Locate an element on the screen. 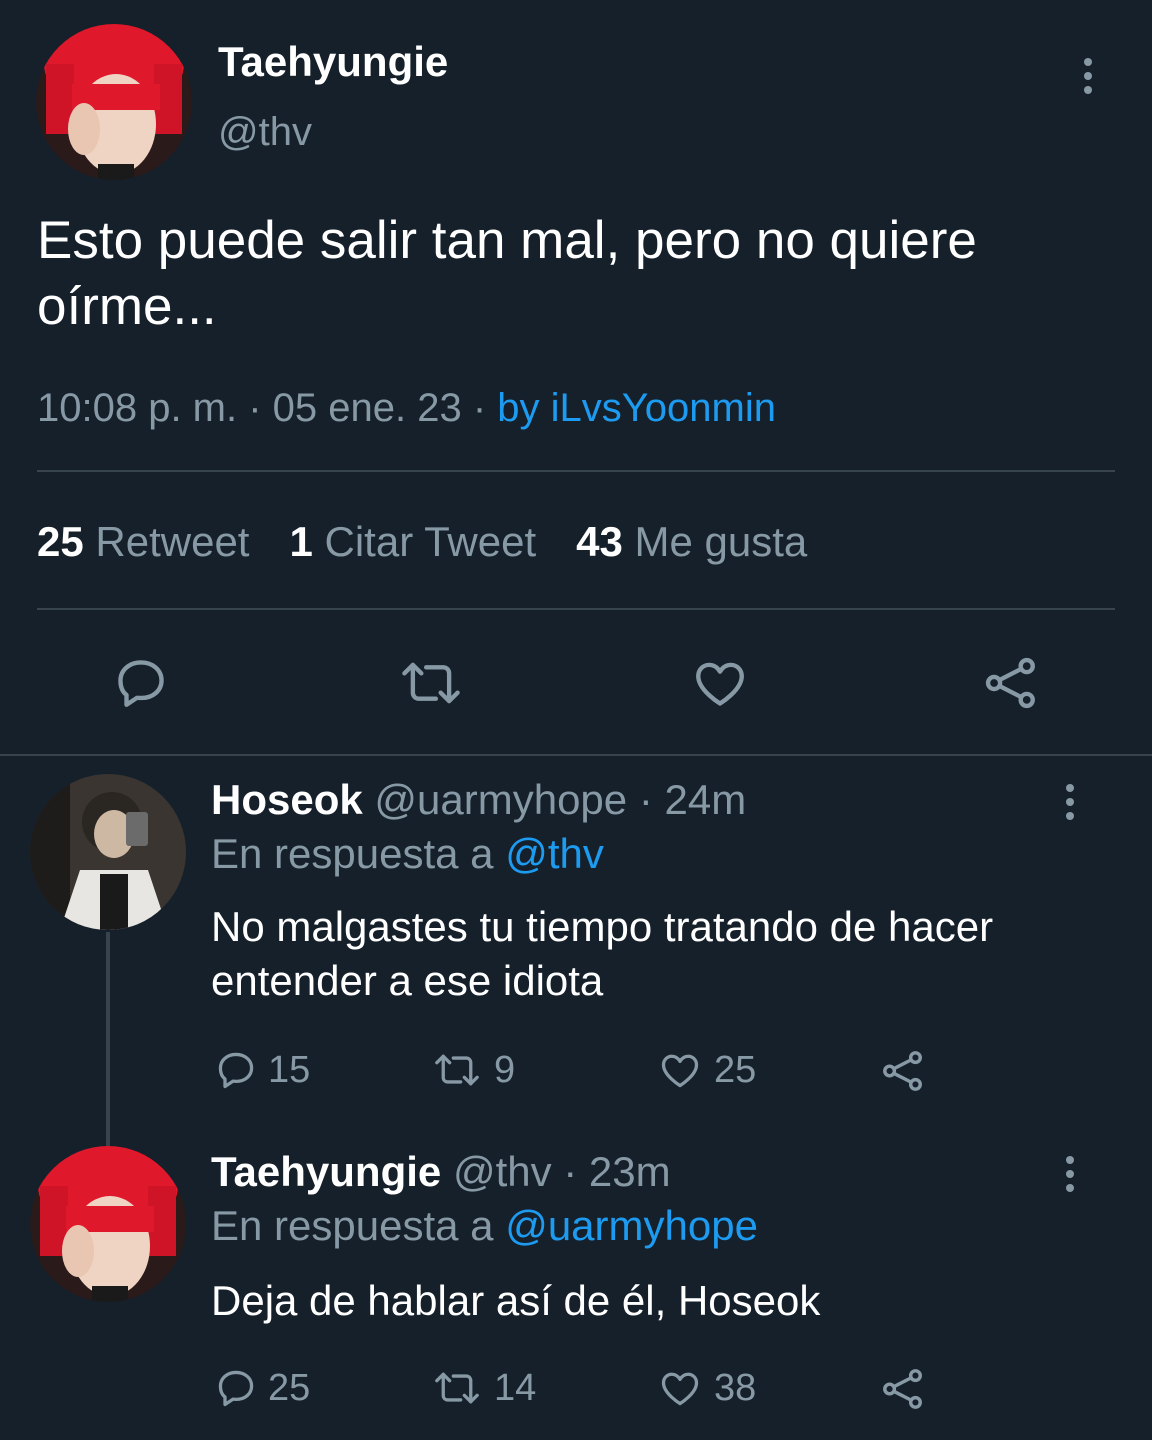 The width and height of the screenshot is (1152, 1440). retweets-label: Retweet is located at coordinates (172, 541).